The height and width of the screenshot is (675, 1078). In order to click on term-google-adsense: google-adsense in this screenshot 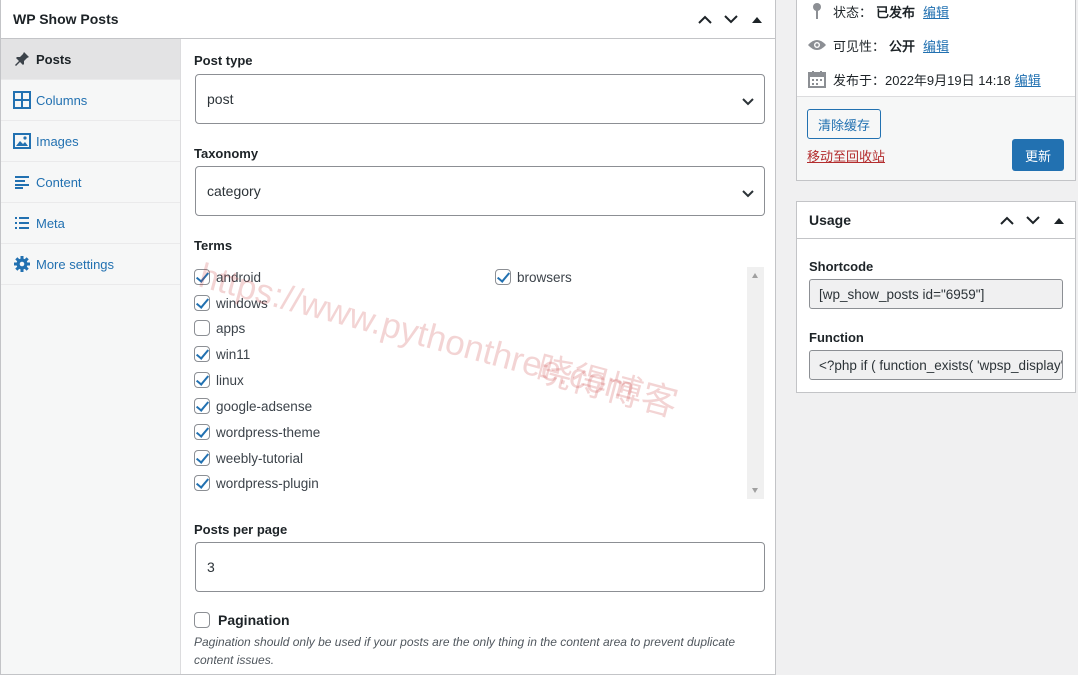, I will do `click(253, 406)`.